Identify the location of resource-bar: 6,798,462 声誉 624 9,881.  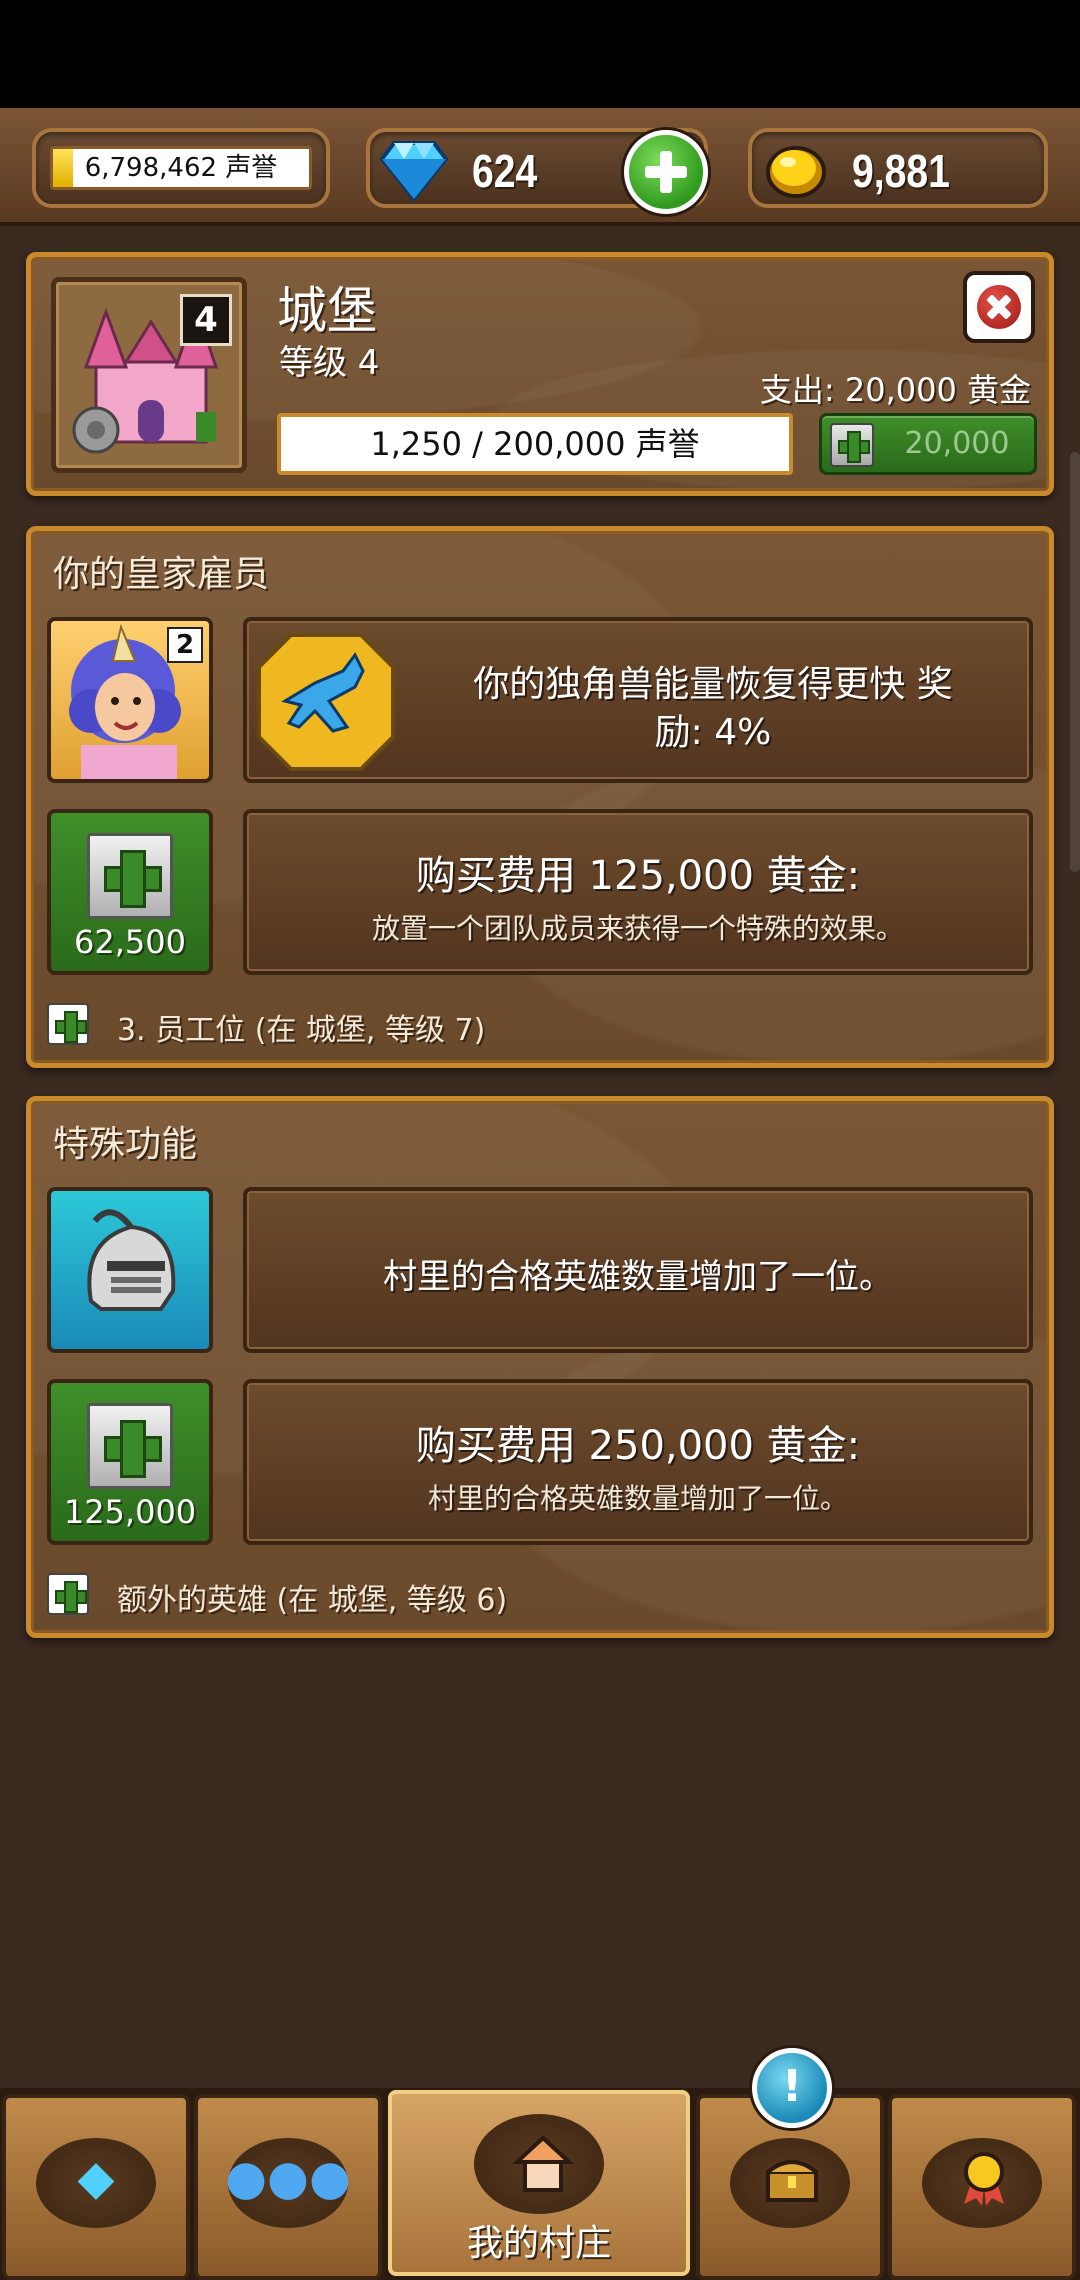
(540, 167).